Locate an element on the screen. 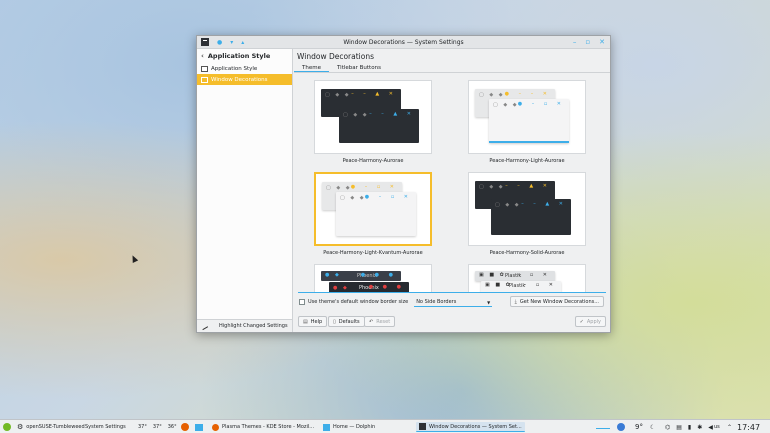 The height and width of the screenshot is (433, 770). apply-label: Apply is located at coordinates (593, 321).